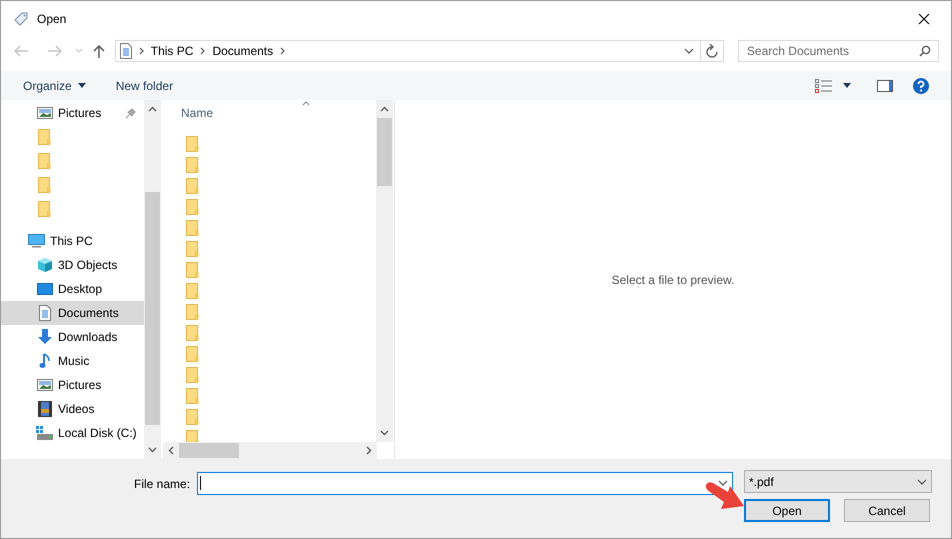  Describe the element at coordinates (171, 450) in the screenshot. I see `scroll-left-icon` at that location.